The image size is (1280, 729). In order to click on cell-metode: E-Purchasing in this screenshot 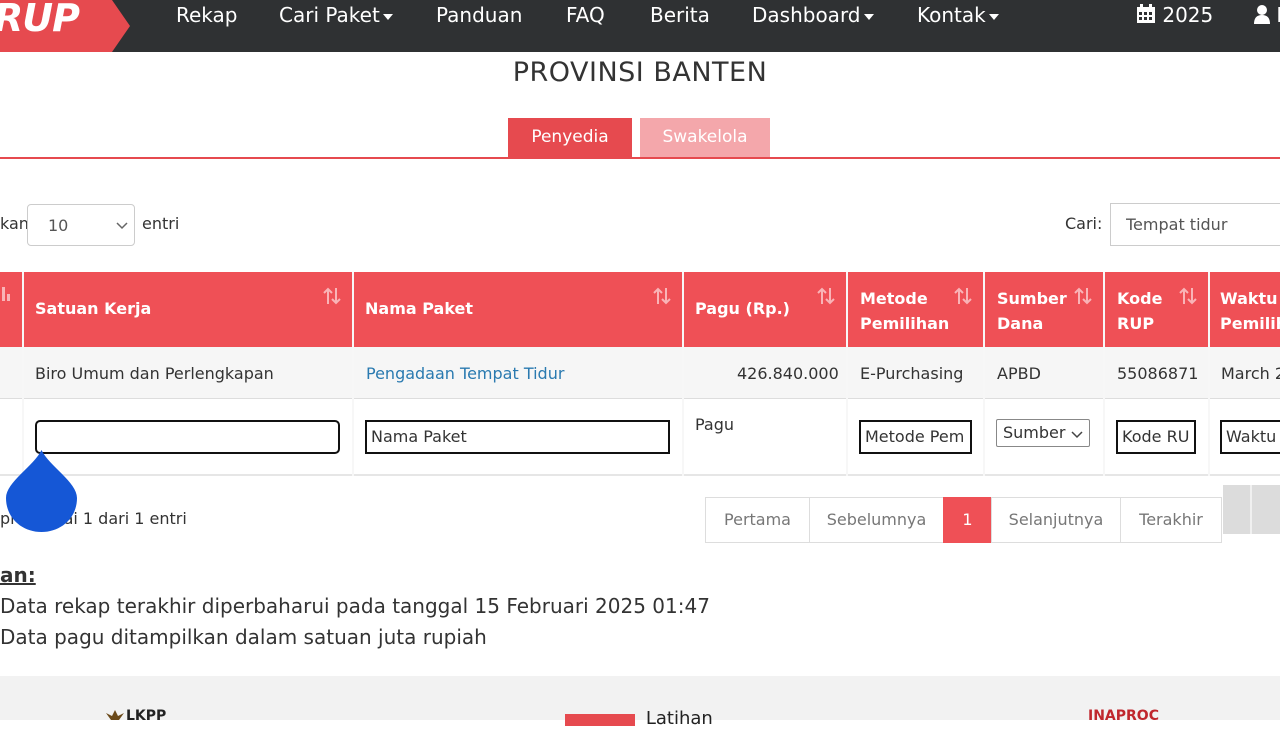, I will do `click(912, 373)`.